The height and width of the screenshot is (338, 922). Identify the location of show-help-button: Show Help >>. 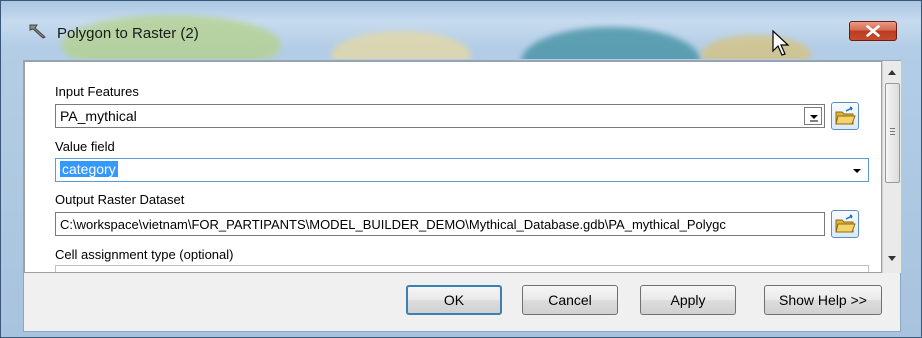
(823, 300).